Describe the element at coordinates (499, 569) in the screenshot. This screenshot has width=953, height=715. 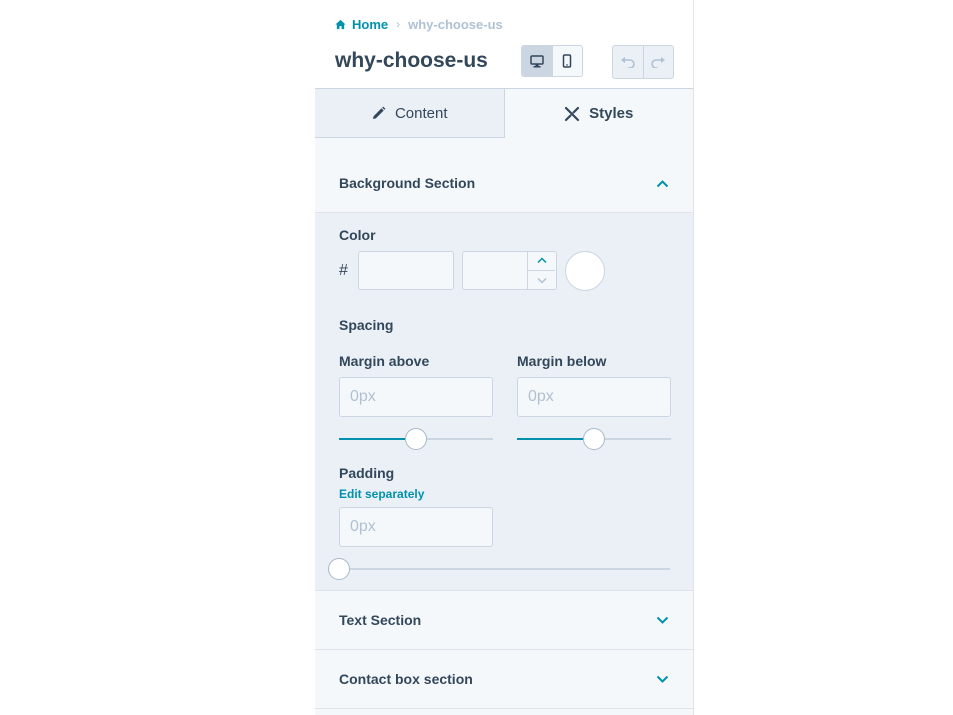
I see `padding-slider` at that location.